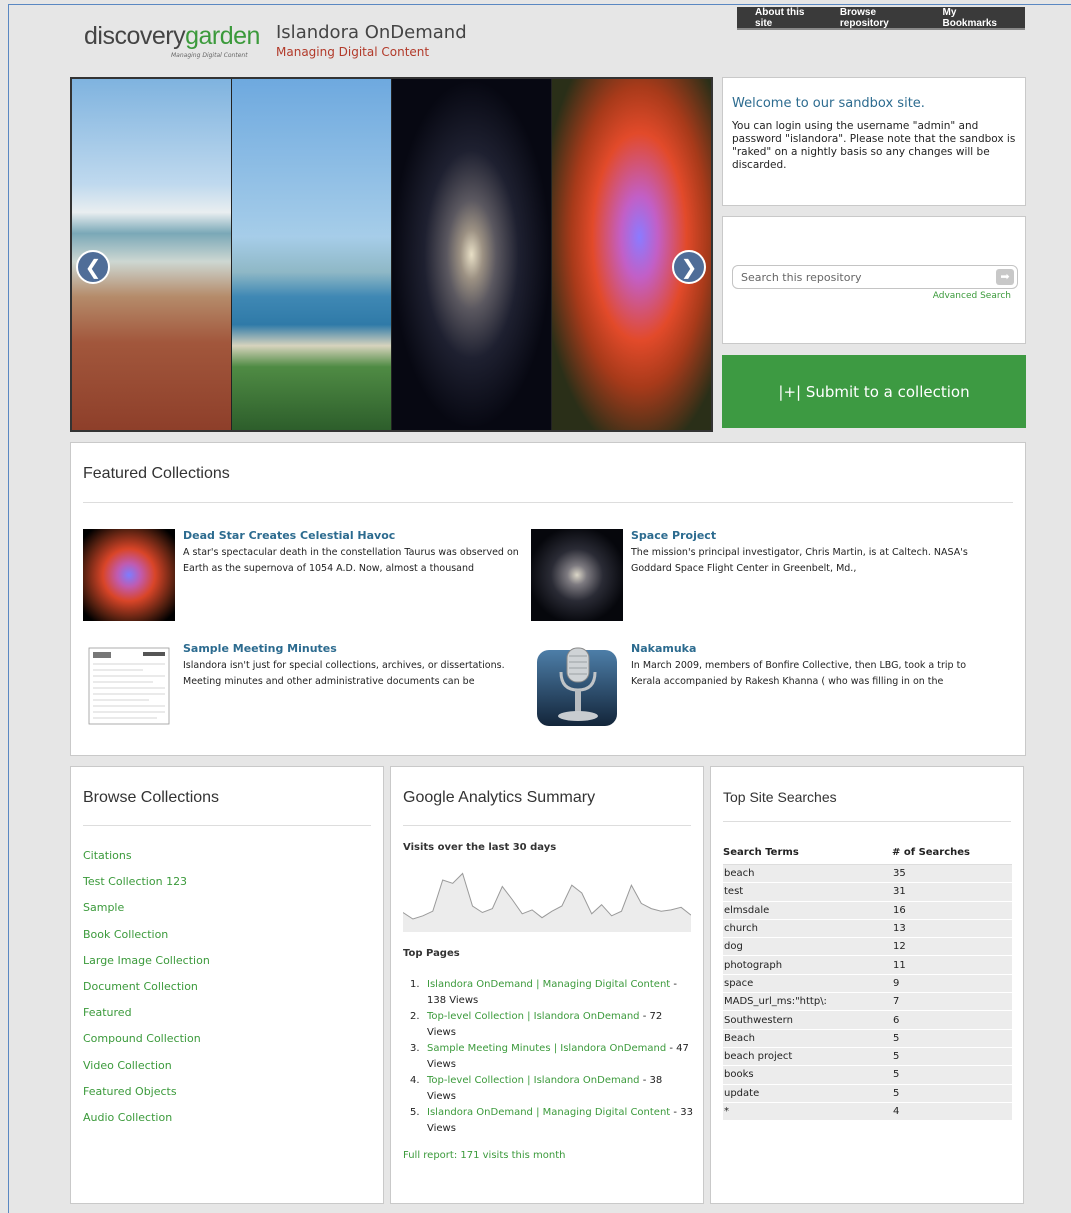  I want to click on search-term-cell: test, so click(807, 892).